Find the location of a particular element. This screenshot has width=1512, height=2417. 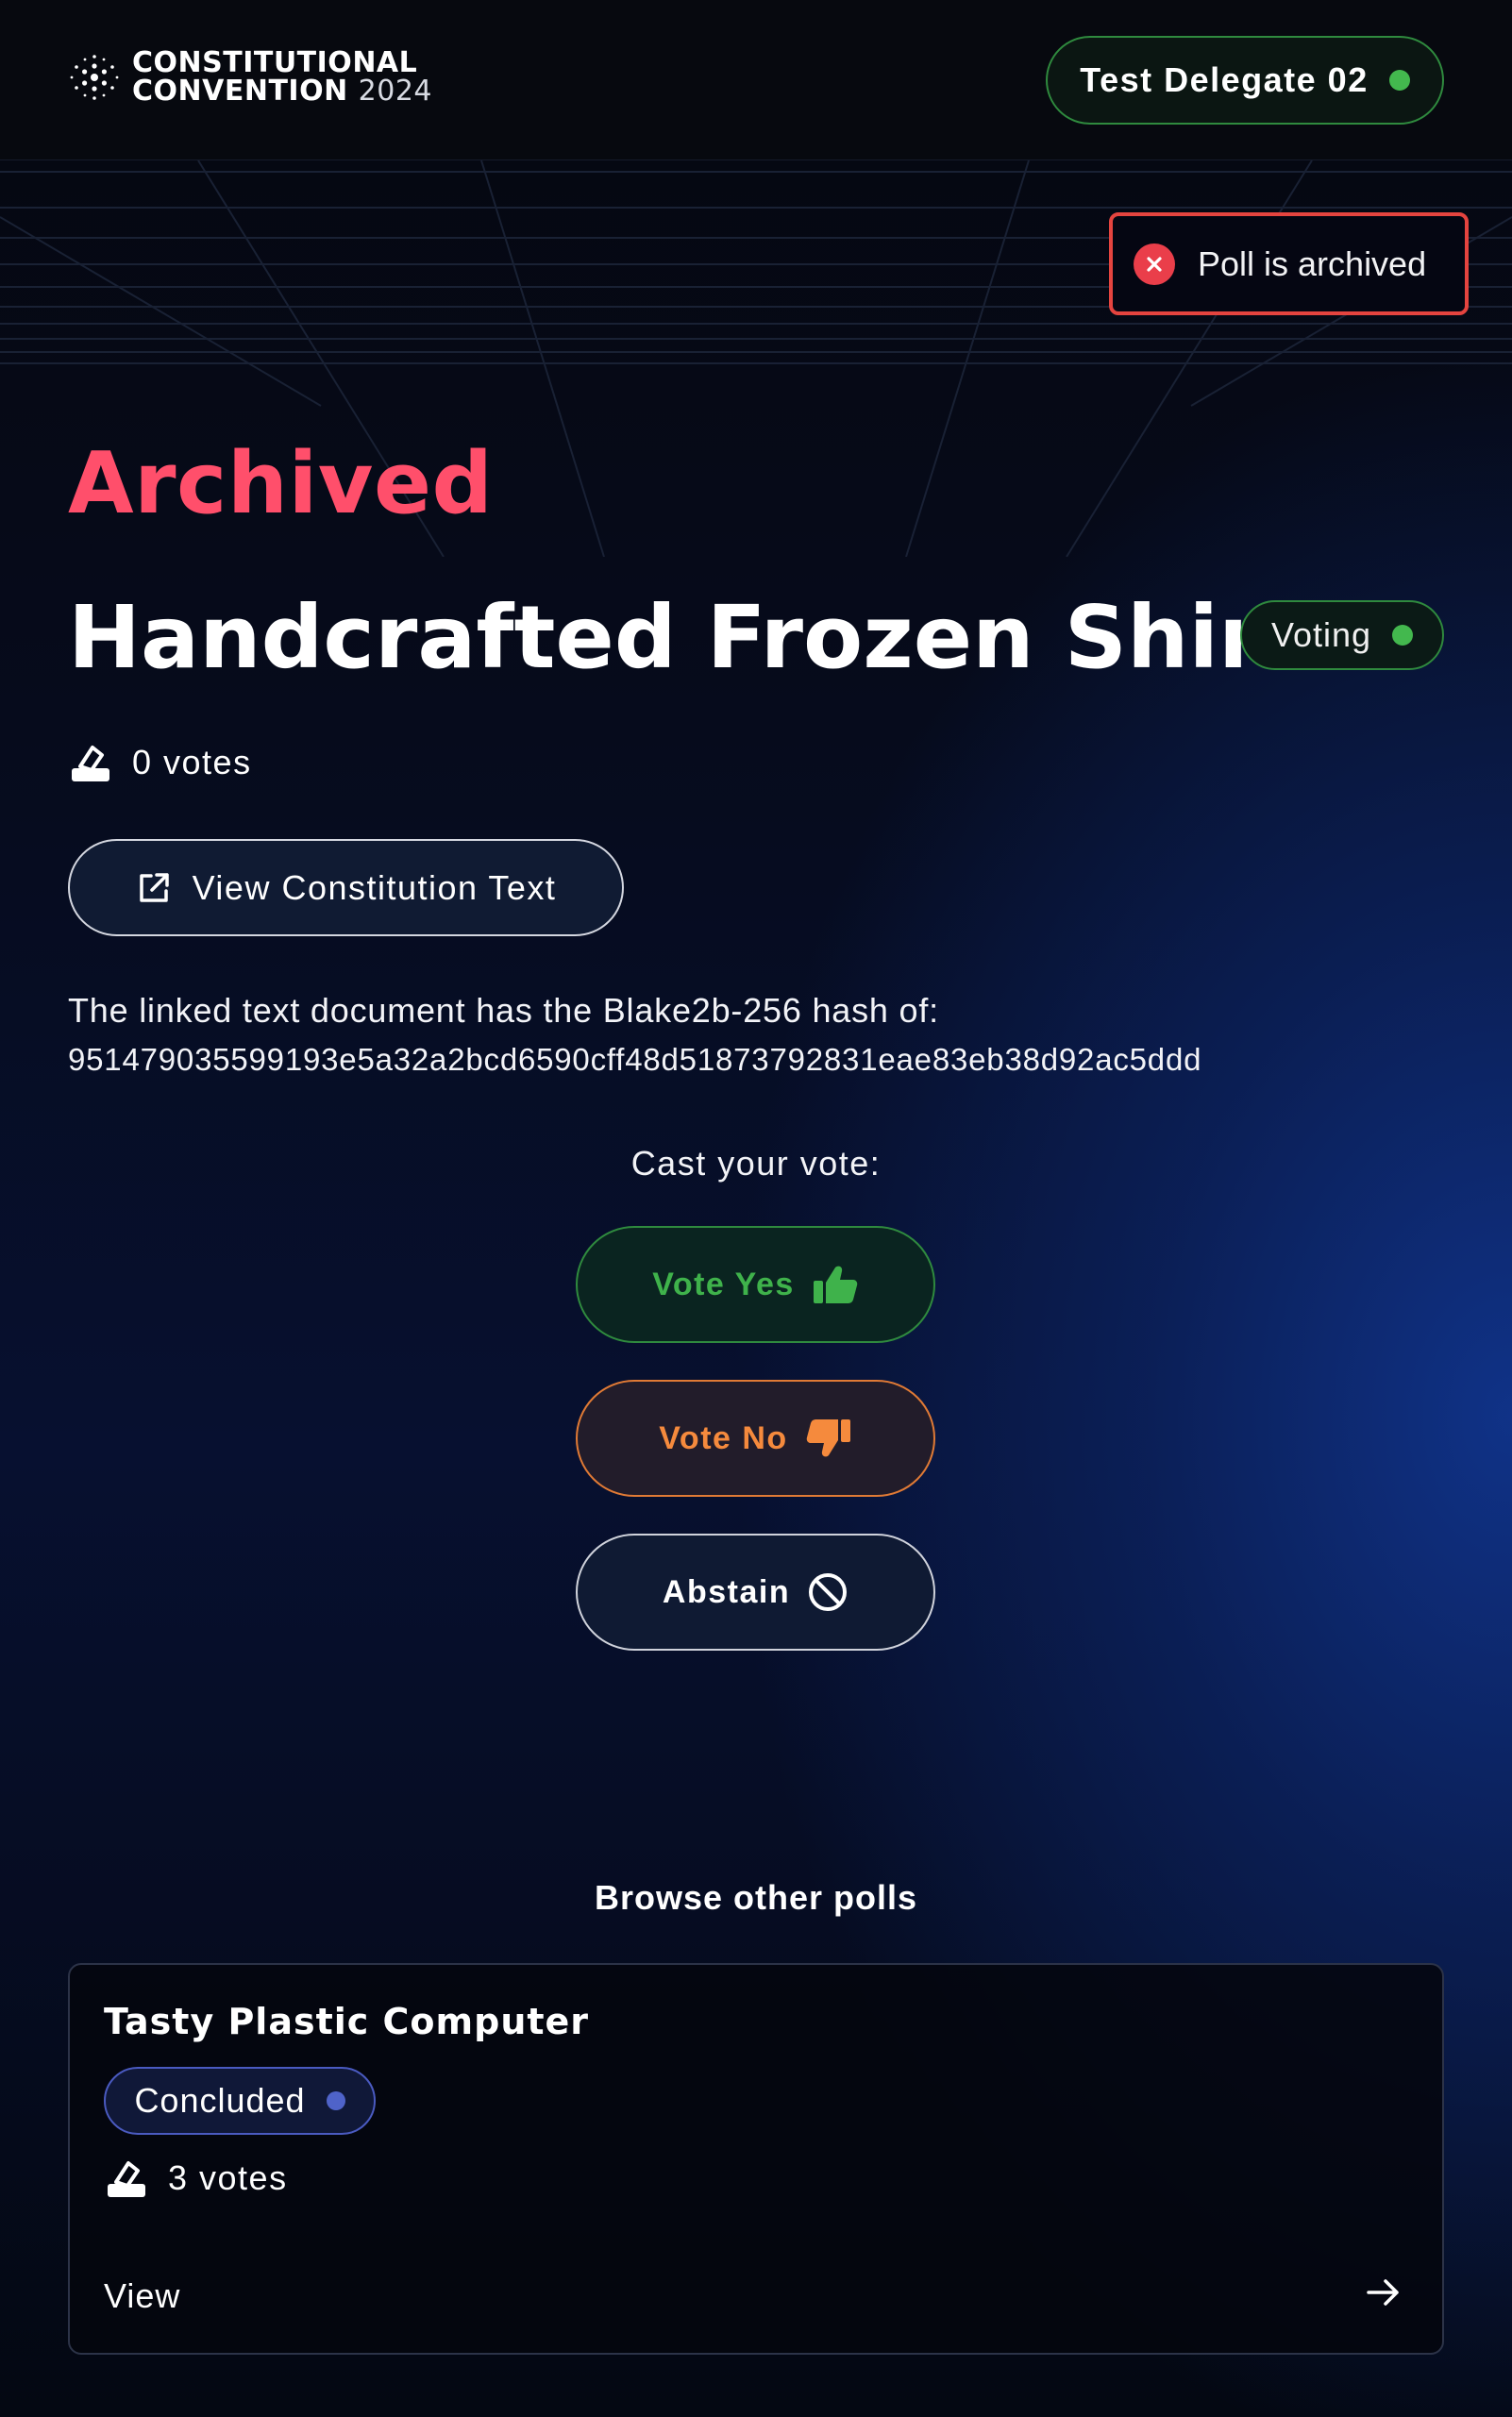

cast-vote-label: Cast your vote: is located at coordinates (756, 1163).